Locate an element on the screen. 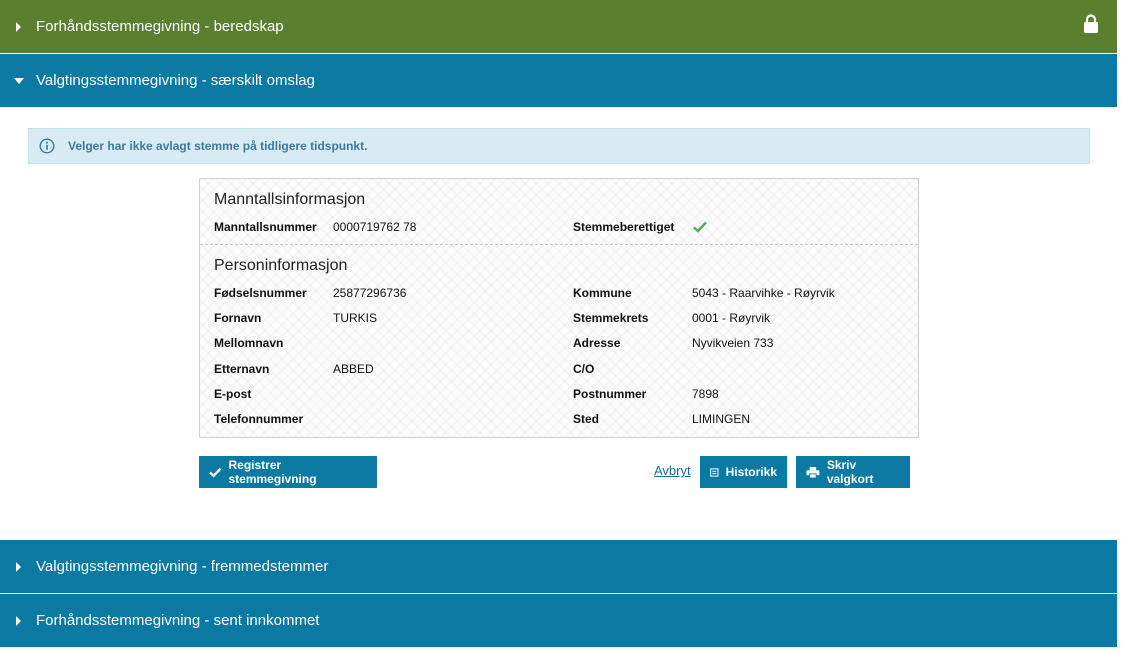  accordion-title: Valgtingsstemmegivning - fremmedstemmer is located at coordinates (182, 566).